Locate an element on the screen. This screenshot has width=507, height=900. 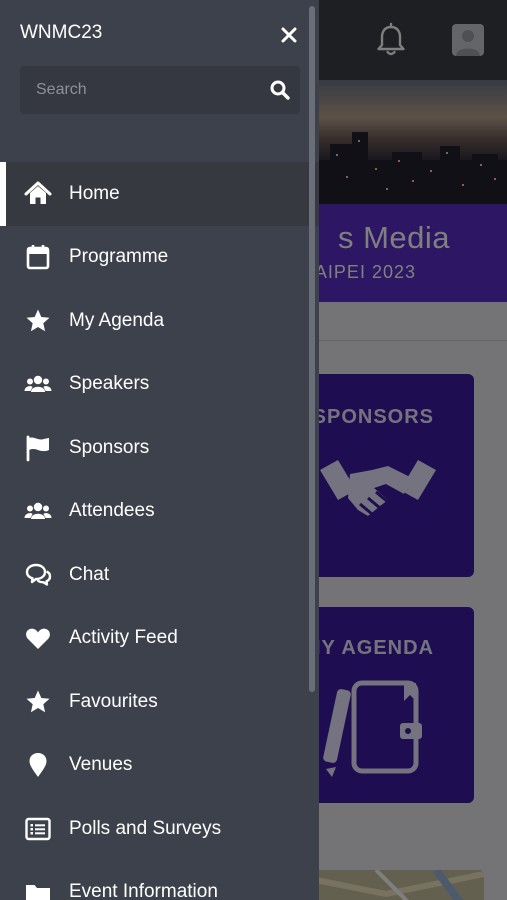
calendar-icon is located at coordinates (38, 257).